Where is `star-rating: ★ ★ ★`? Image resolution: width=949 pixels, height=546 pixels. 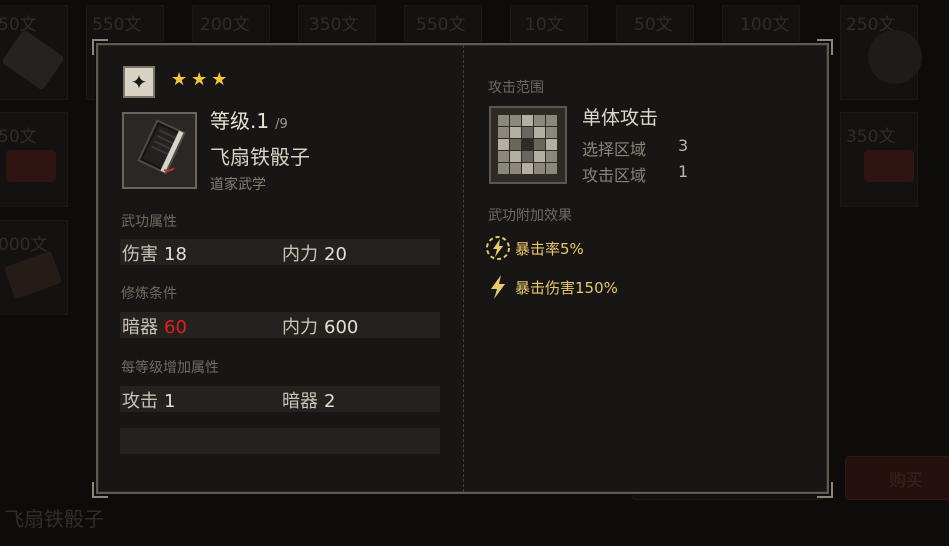
star-rating: ★ ★ ★ is located at coordinates (199, 80).